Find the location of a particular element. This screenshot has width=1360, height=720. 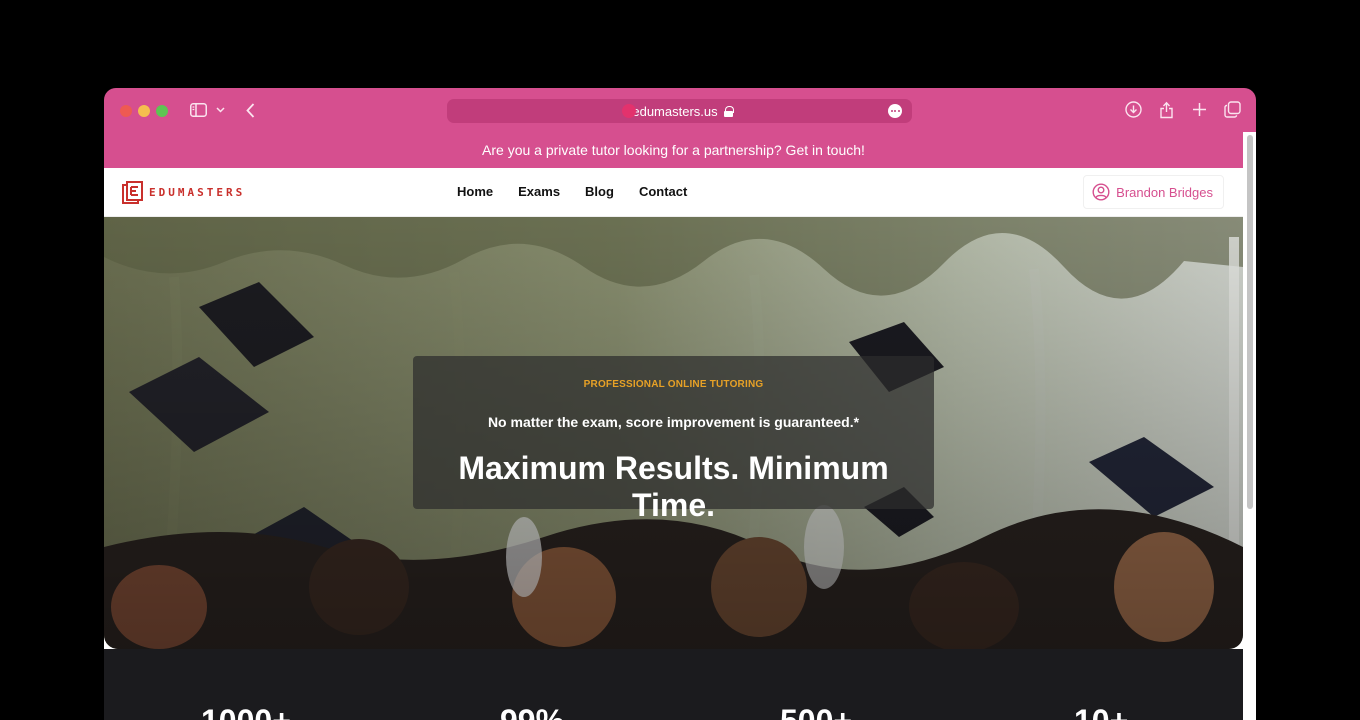

share-icon is located at coordinates (1166, 109).